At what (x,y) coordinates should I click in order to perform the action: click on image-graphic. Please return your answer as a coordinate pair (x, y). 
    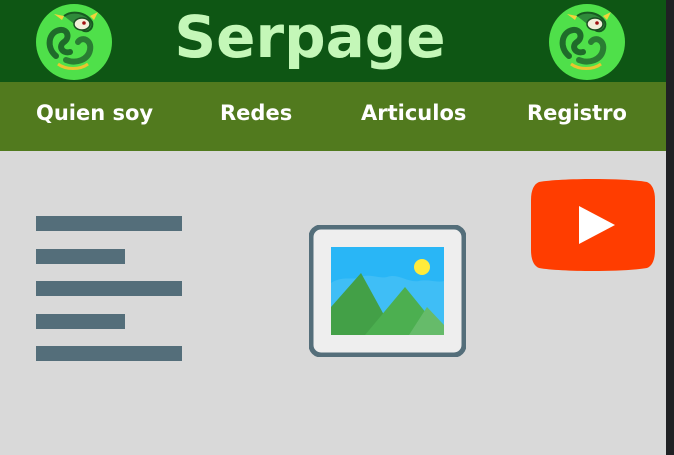
    Looking at the image, I should click on (387, 291).